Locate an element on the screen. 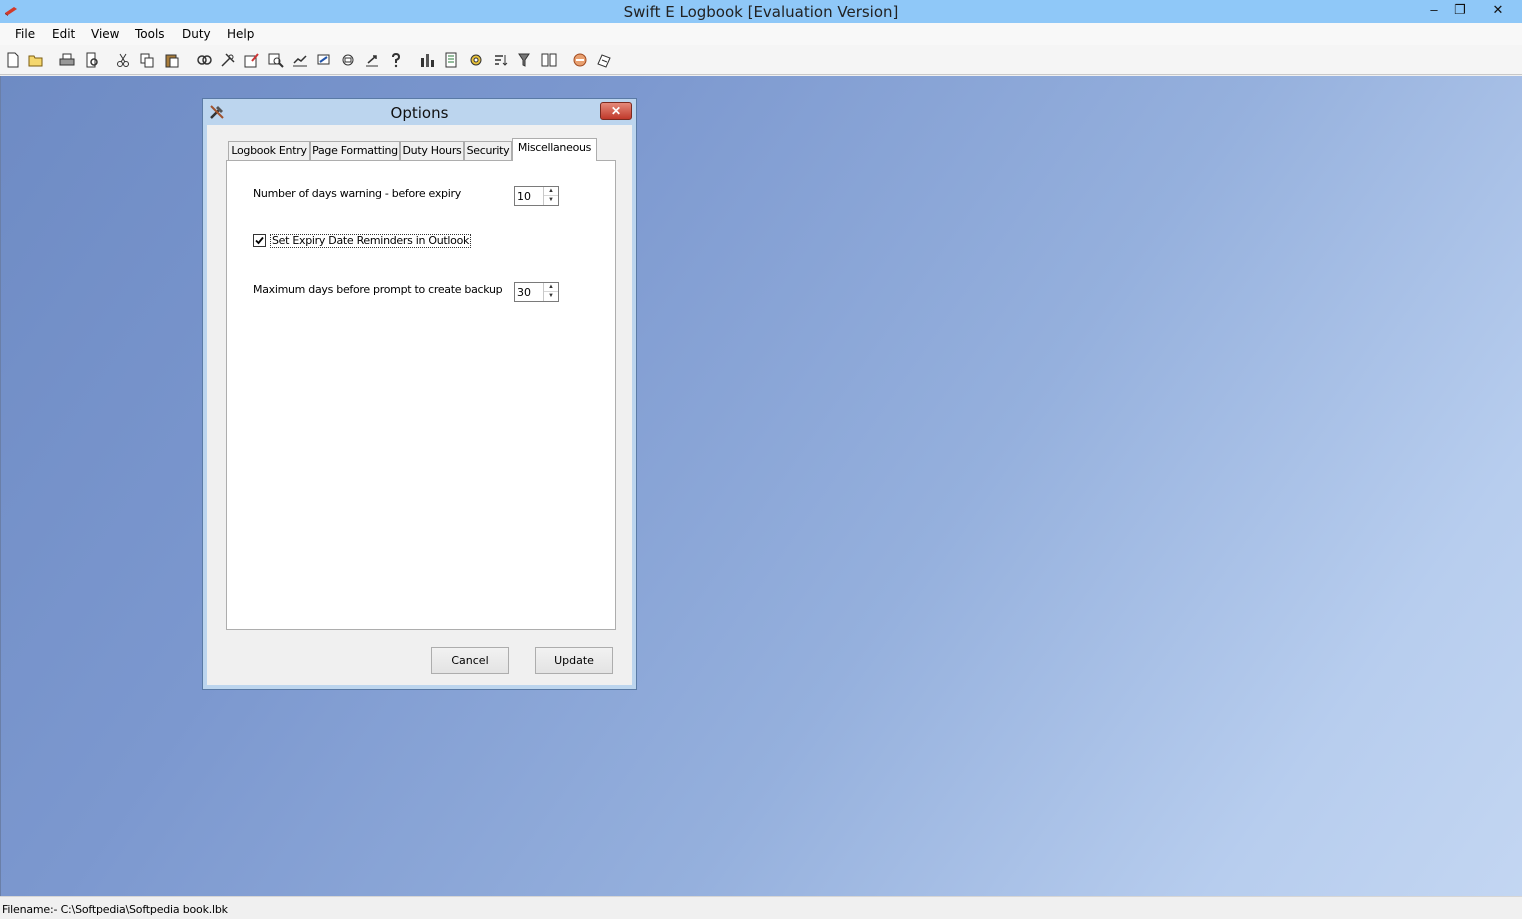 Image resolution: width=1522 pixels, height=919 pixels. dialog-title-bar: Options ✕ is located at coordinates (419, 112).